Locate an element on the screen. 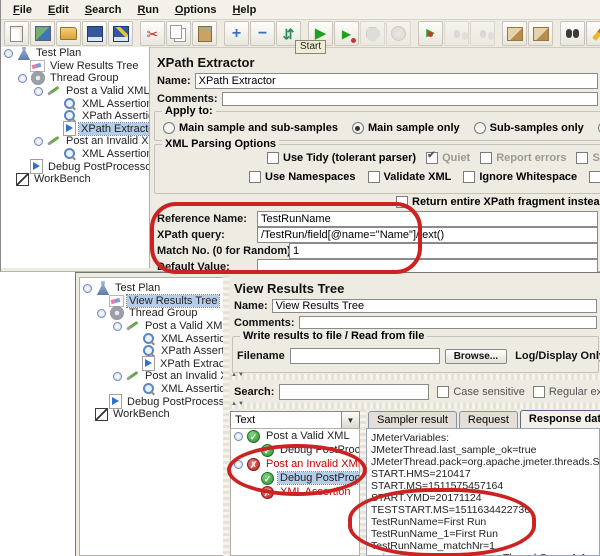 Image resolution: width=600 pixels, height=556 pixels. menu-help: Help is located at coordinates (244, 10).